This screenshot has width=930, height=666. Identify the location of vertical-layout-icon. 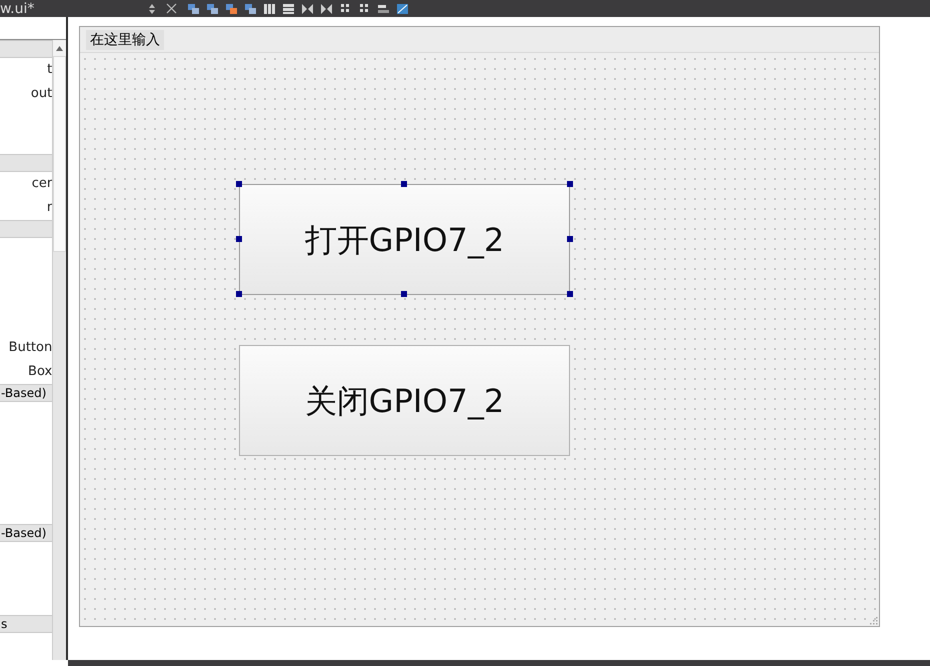
(288, 8).